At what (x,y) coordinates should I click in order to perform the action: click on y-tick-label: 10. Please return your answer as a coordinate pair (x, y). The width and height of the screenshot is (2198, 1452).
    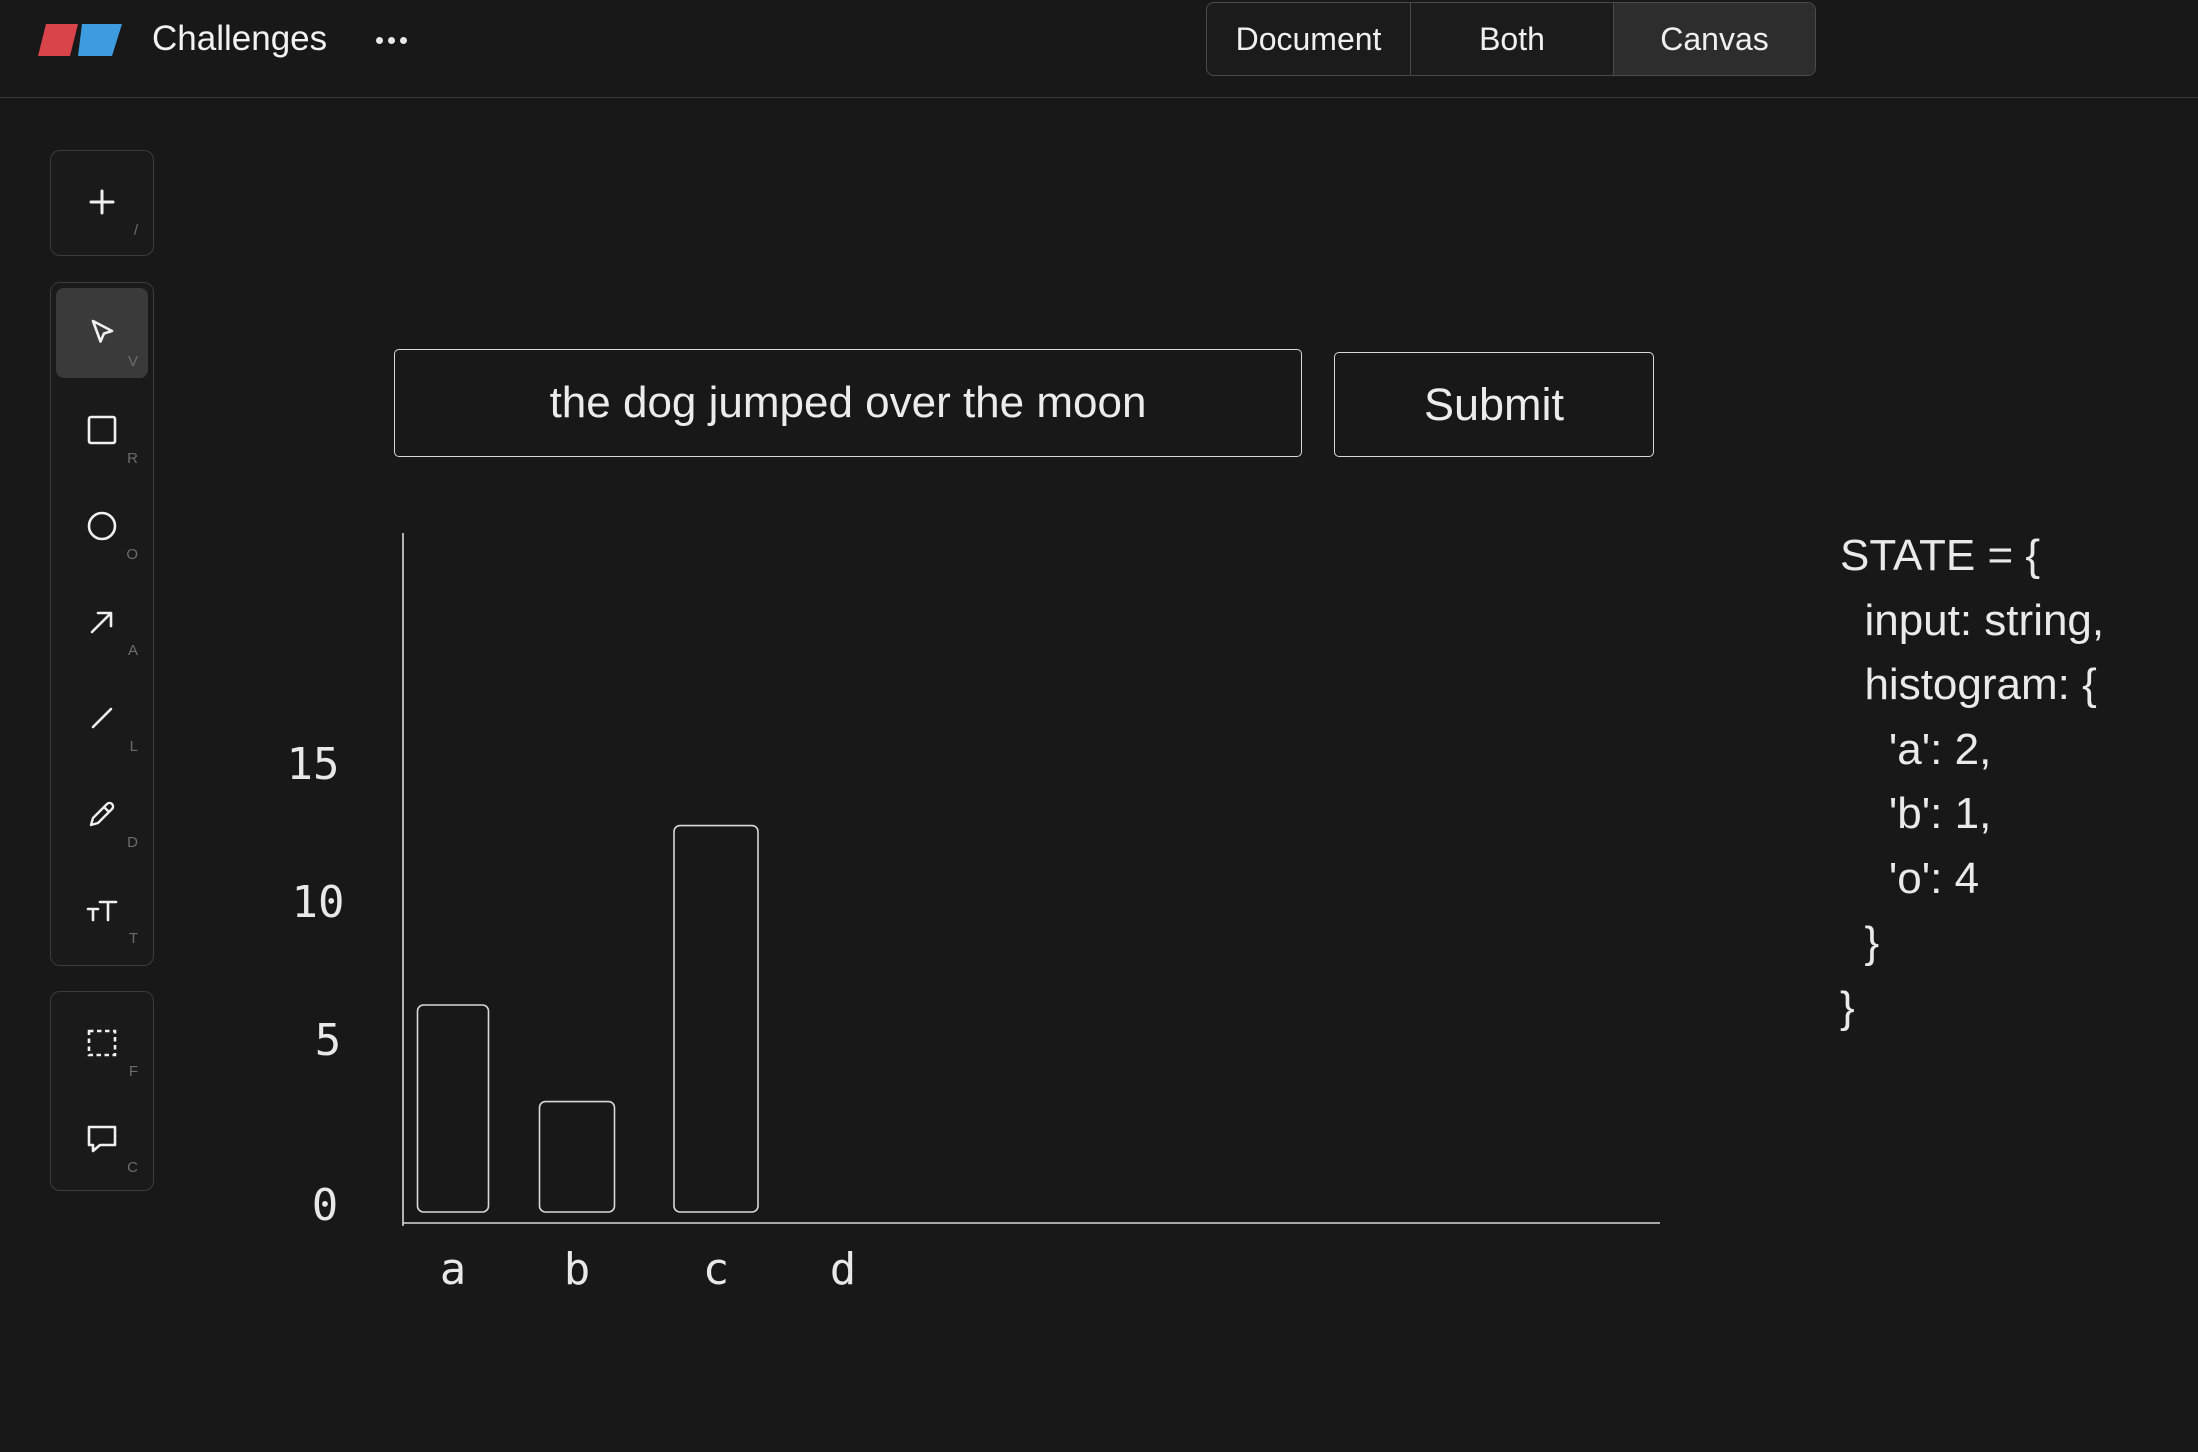
    Looking at the image, I should click on (318, 902).